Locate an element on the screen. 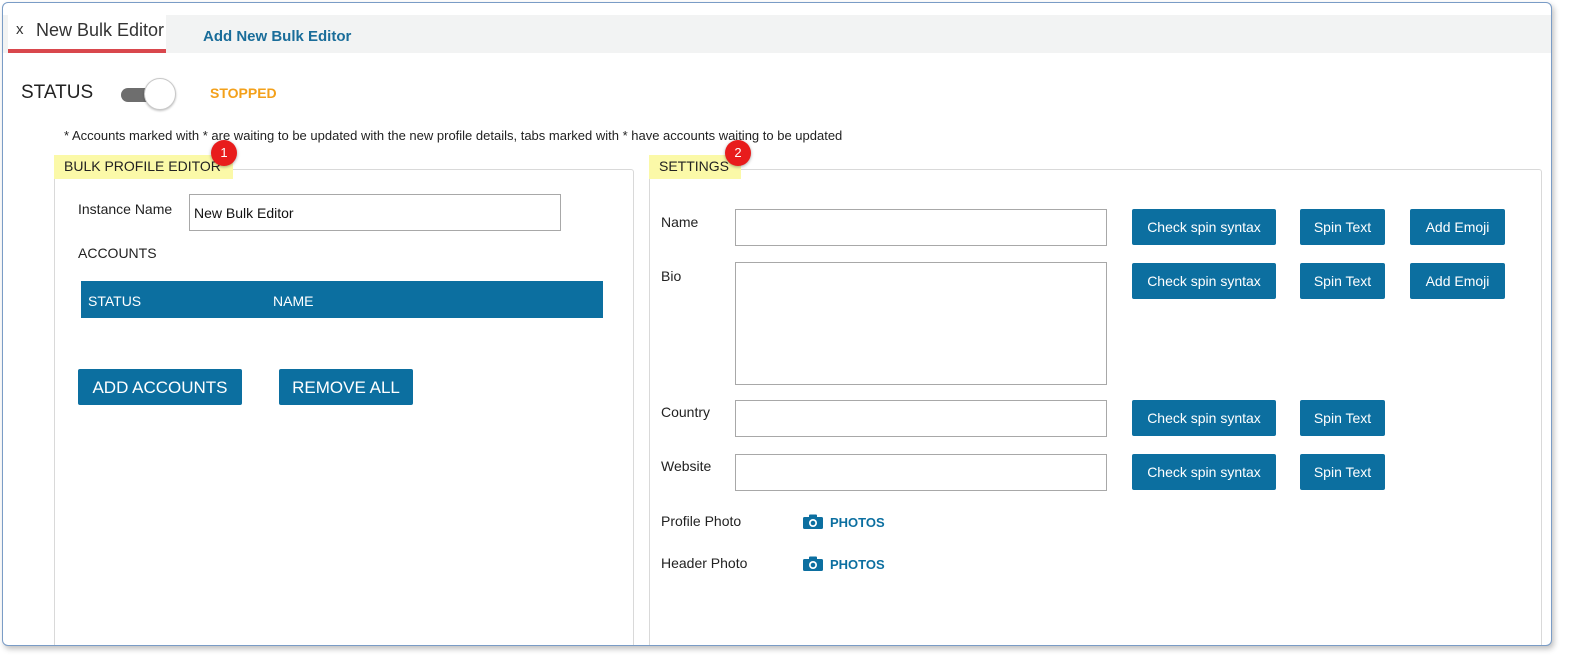 The width and height of the screenshot is (1582, 668). tab-new-bulk-editor: x New Bulk Editor is located at coordinates (87, 34).